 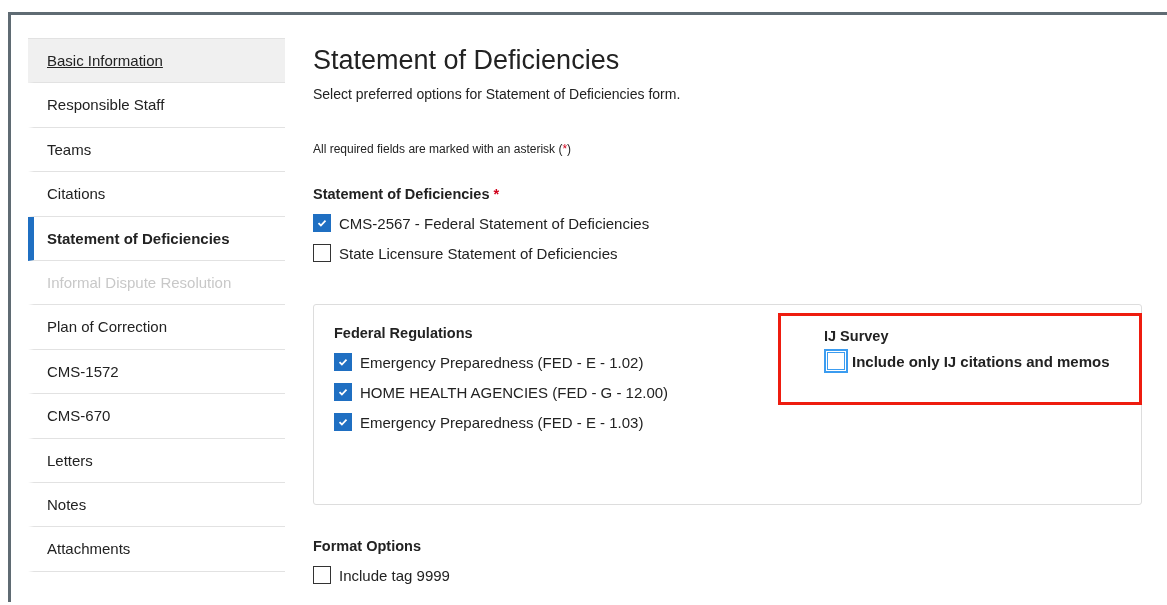 What do you see at coordinates (156, 238) in the screenshot?
I see `sidebar-item: Statement of Deficiencies` at bounding box center [156, 238].